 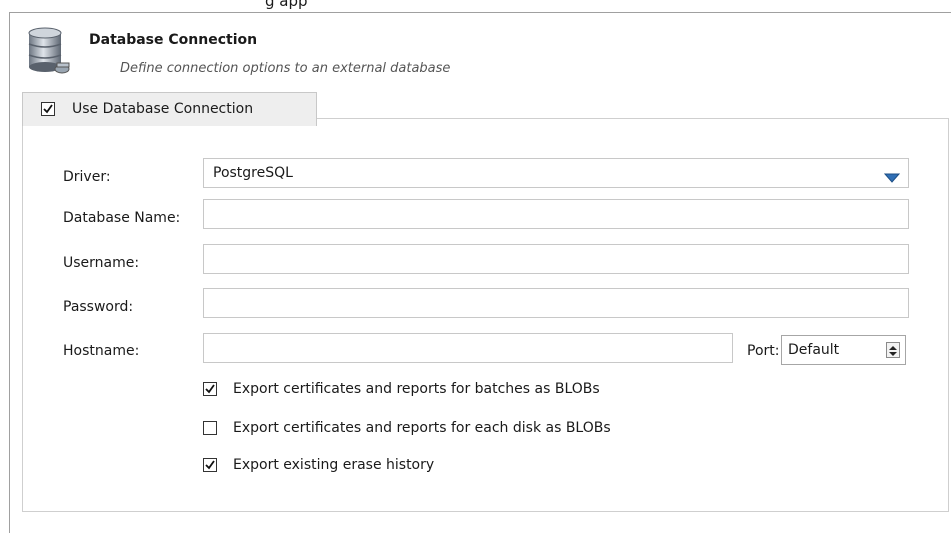 What do you see at coordinates (49, 51) in the screenshot?
I see `database-icon` at bounding box center [49, 51].